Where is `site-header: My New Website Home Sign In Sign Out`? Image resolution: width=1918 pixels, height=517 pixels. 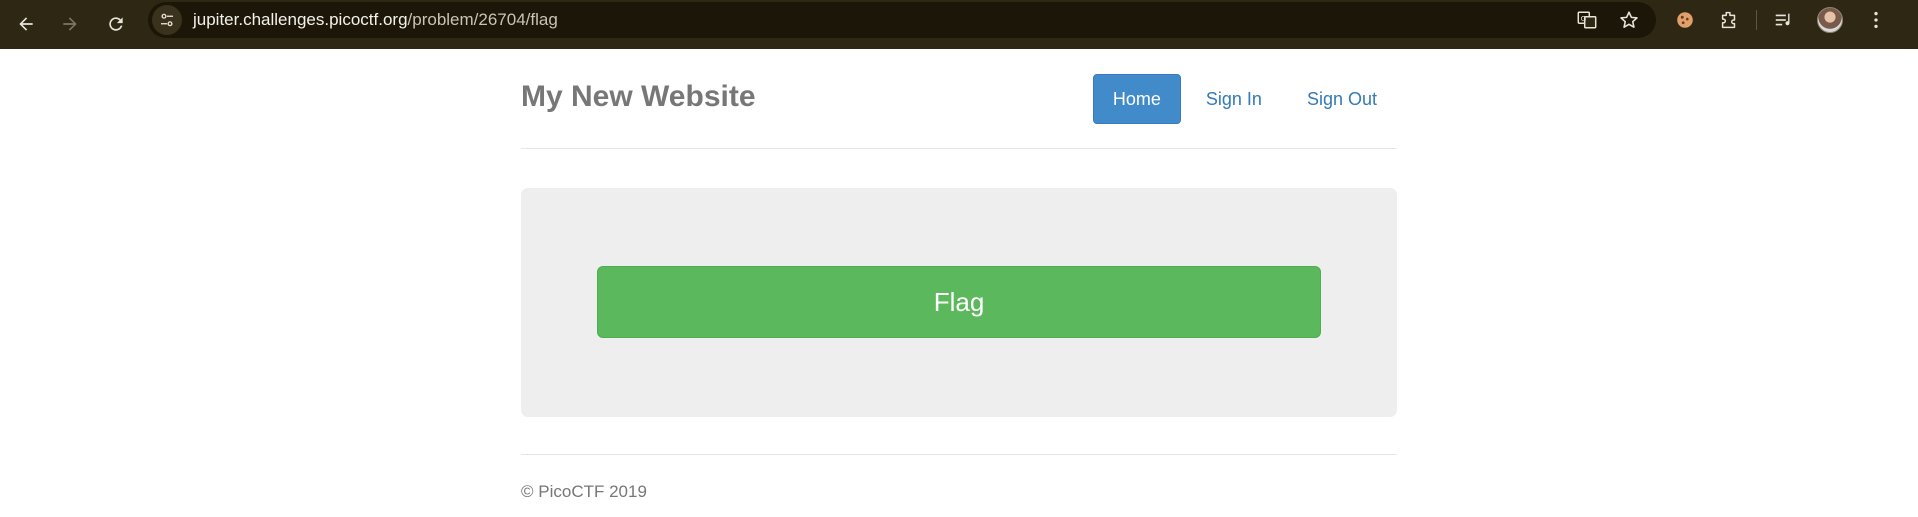 site-header: My New Website Home Sign In Sign Out is located at coordinates (959, 99).